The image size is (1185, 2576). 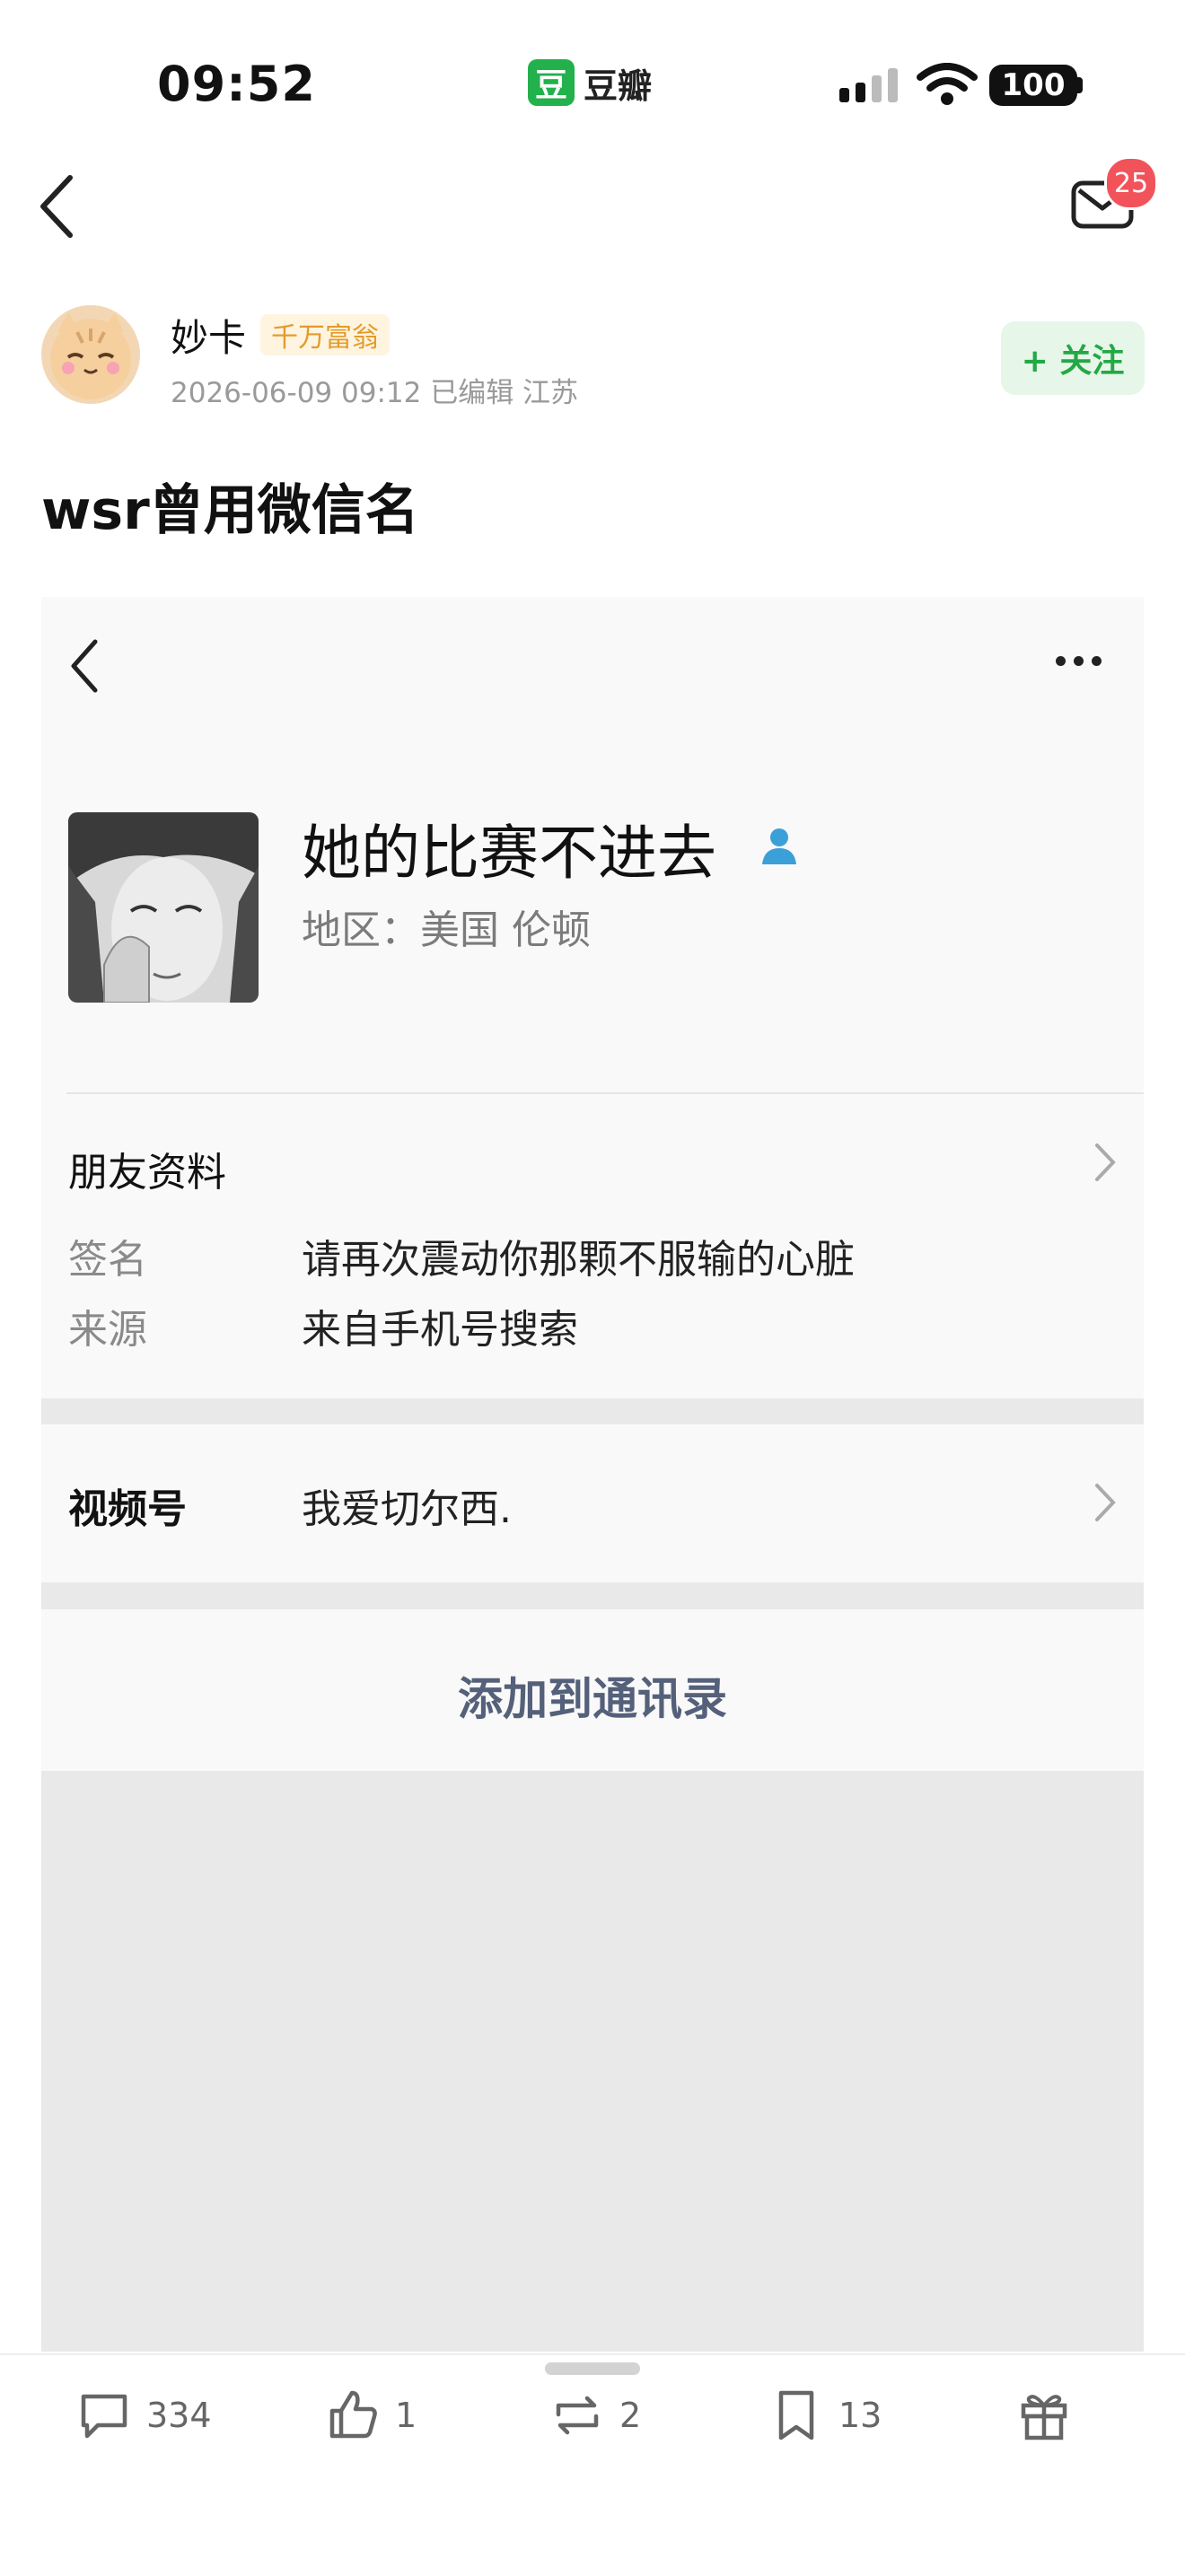 I want to click on reshare-button: 2, so click(x=595, y=2415).